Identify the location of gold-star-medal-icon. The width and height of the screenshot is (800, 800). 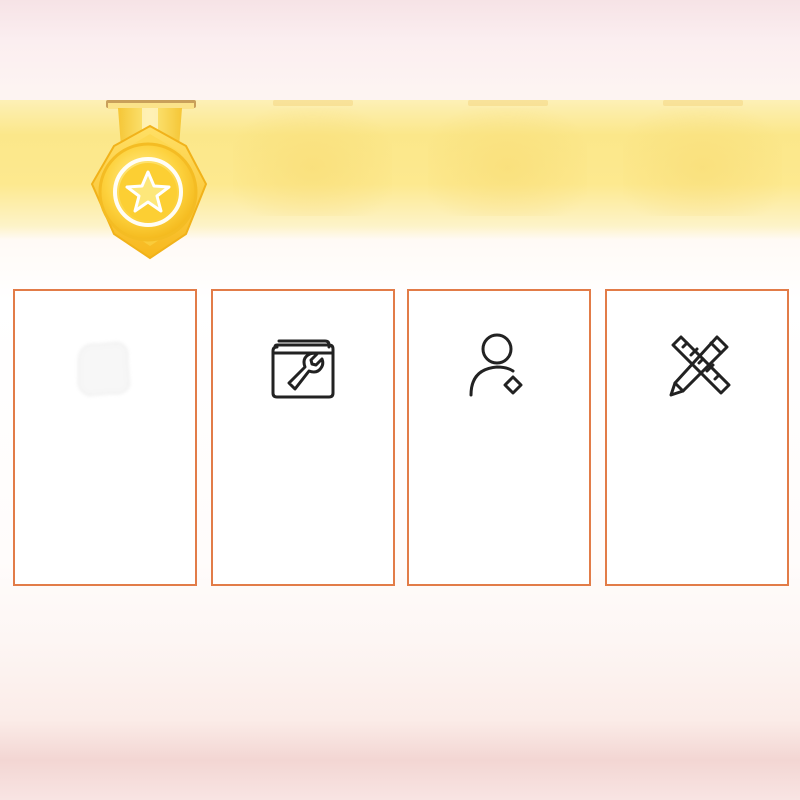
(150, 182).